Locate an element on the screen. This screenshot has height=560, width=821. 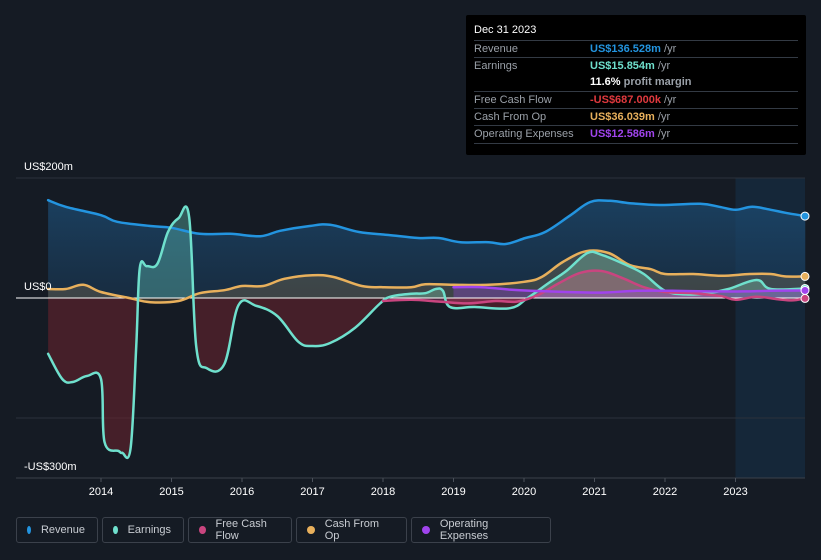
tooltip-label: Operating Expenses is located at coordinates (524, 134).